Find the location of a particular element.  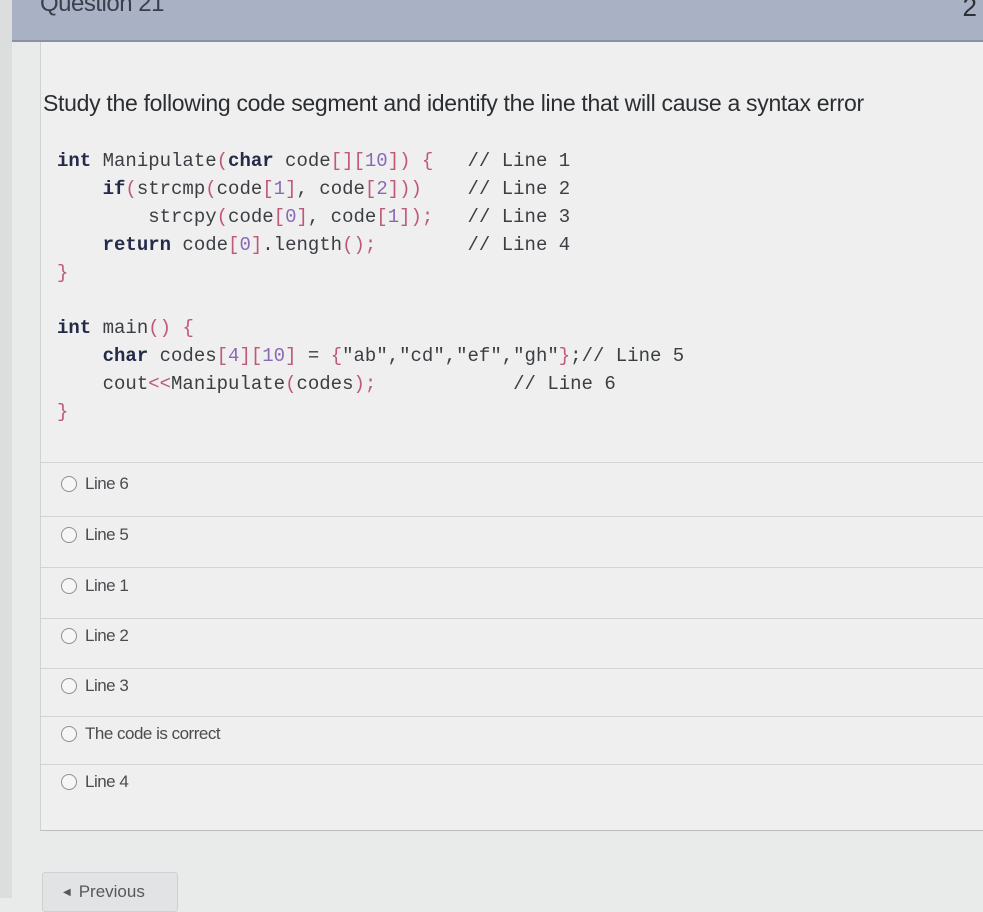

option-line-5: Line 5 is located at coordinates (95, 535).